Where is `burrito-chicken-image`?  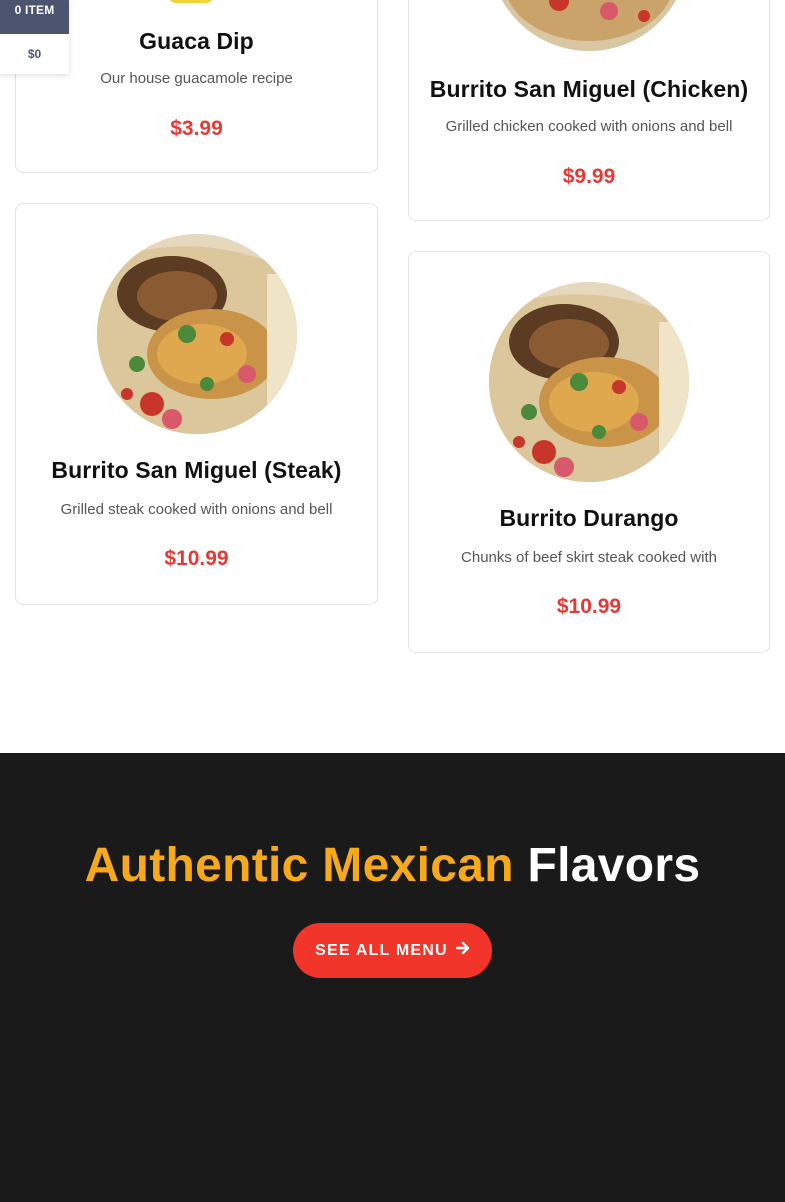 burrito-chicken-image is located at coordinates (589, 25).